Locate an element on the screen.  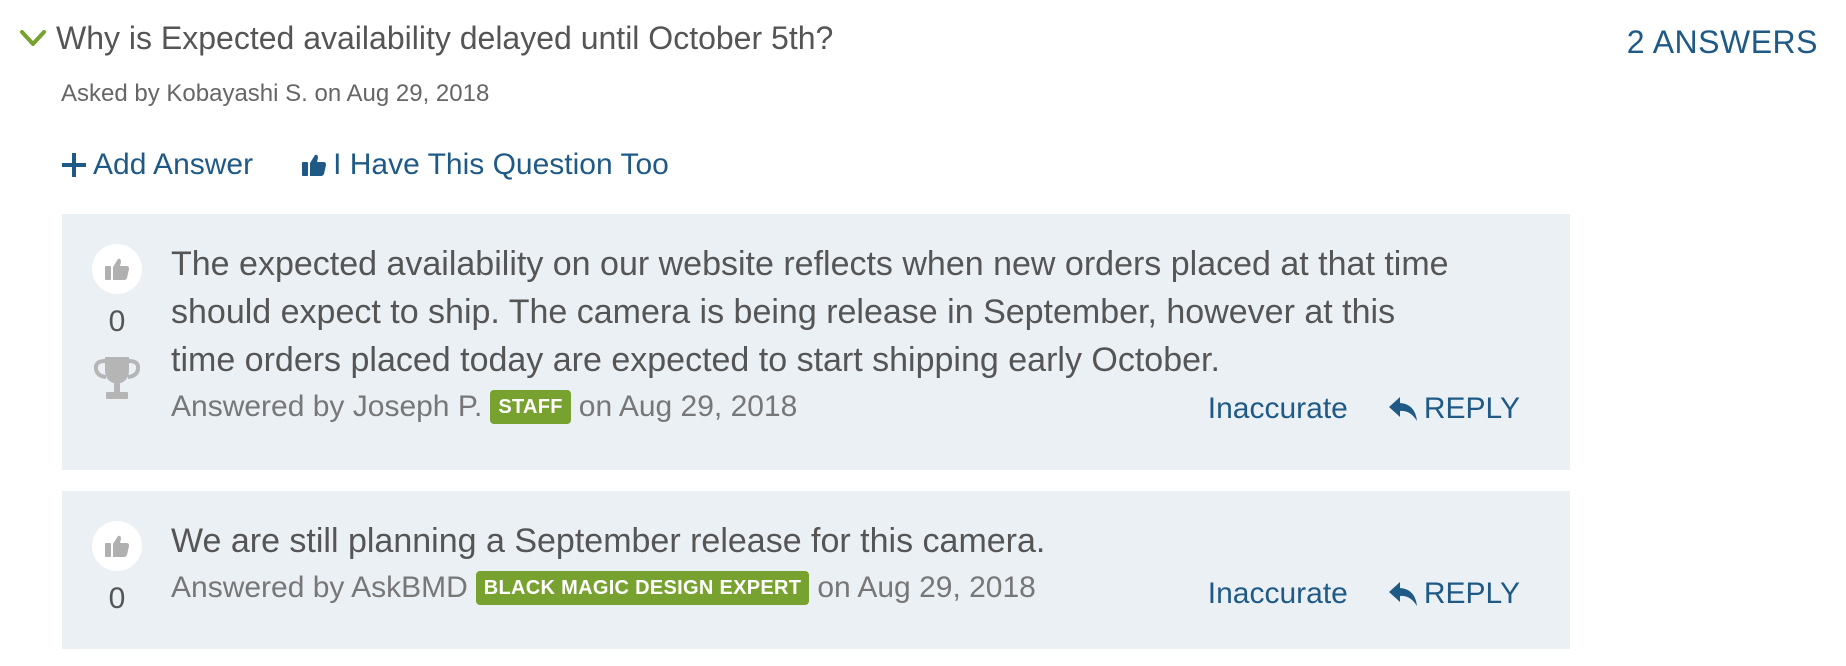
question-actions: Add Answer I Have This Question Too is located at coordinates (365, 165).